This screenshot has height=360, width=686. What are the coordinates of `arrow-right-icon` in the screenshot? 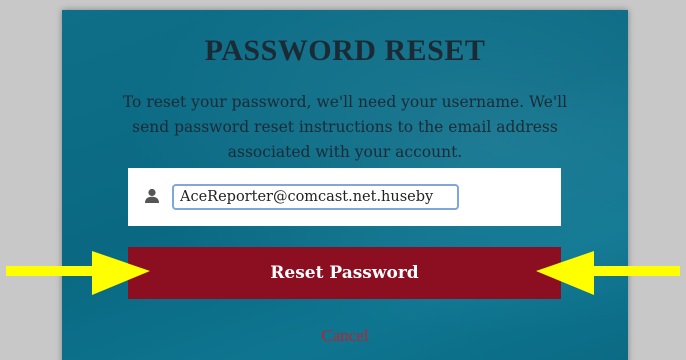 It's located at (78, 273).